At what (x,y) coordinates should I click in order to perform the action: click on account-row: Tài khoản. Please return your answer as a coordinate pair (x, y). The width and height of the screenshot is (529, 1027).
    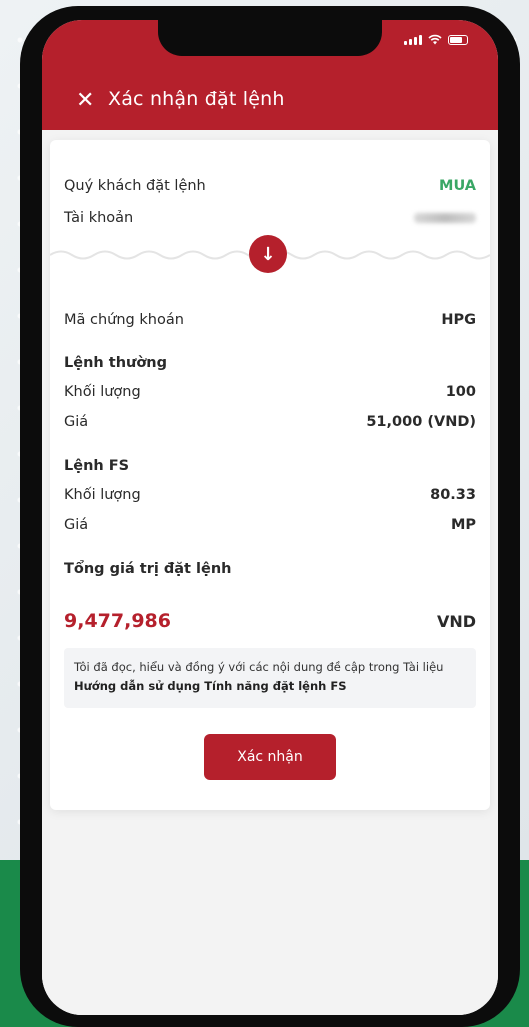
    Looking at the image, I should click on (270, 218).